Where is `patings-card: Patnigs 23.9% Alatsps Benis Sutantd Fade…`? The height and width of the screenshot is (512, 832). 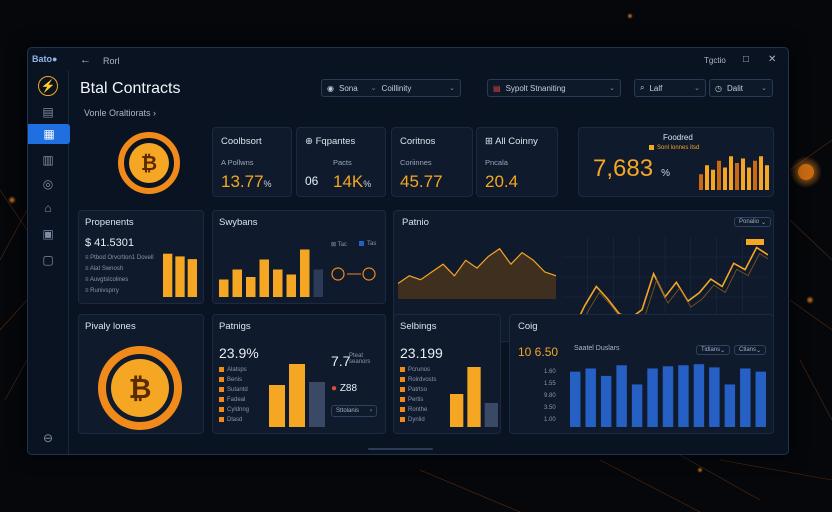 patings-card: Patnigs 23.9% Alatsps Benis Sutantd Fade… is located at coordinates (299, 374).